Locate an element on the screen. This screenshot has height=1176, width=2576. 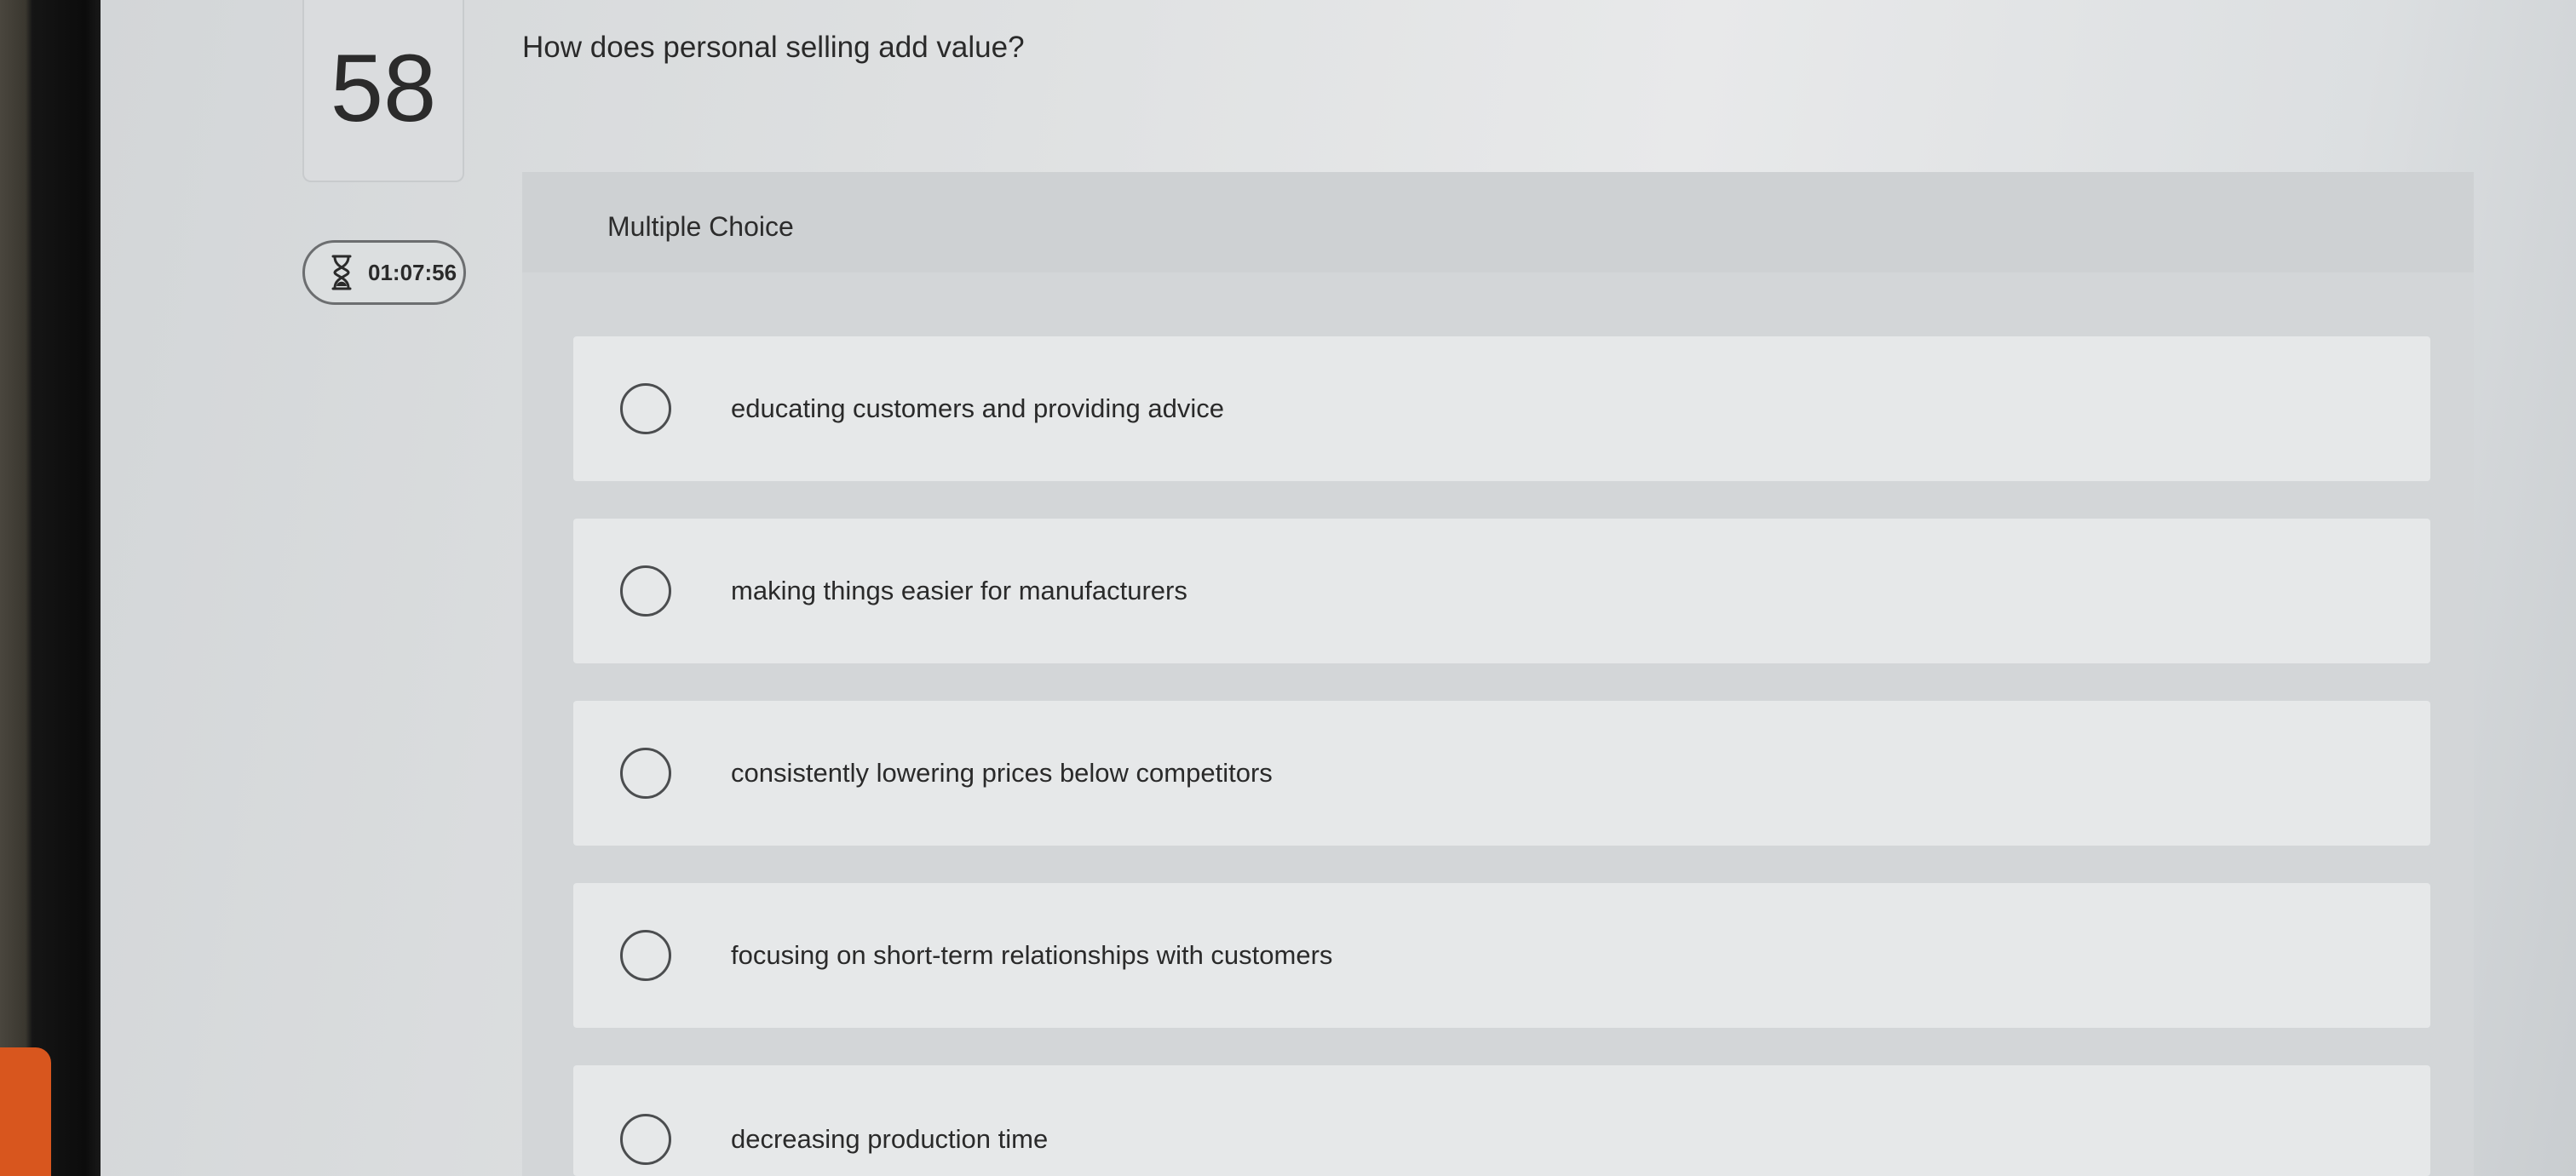
answer-option-label: making things easier for manufacturers is located at coordinates (959, 591).